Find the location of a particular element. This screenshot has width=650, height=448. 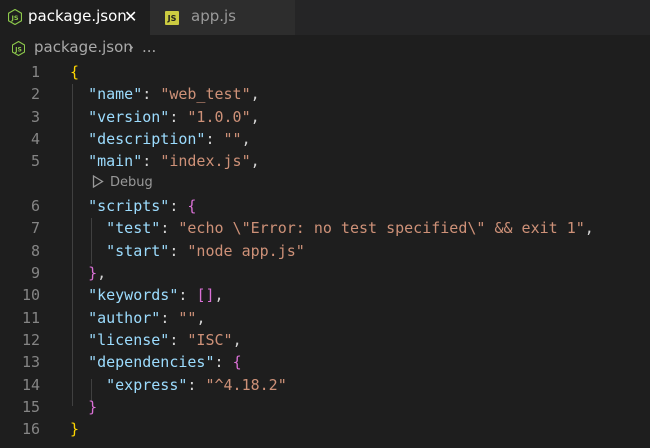

code-text: { is located at coordinates (74, 72).